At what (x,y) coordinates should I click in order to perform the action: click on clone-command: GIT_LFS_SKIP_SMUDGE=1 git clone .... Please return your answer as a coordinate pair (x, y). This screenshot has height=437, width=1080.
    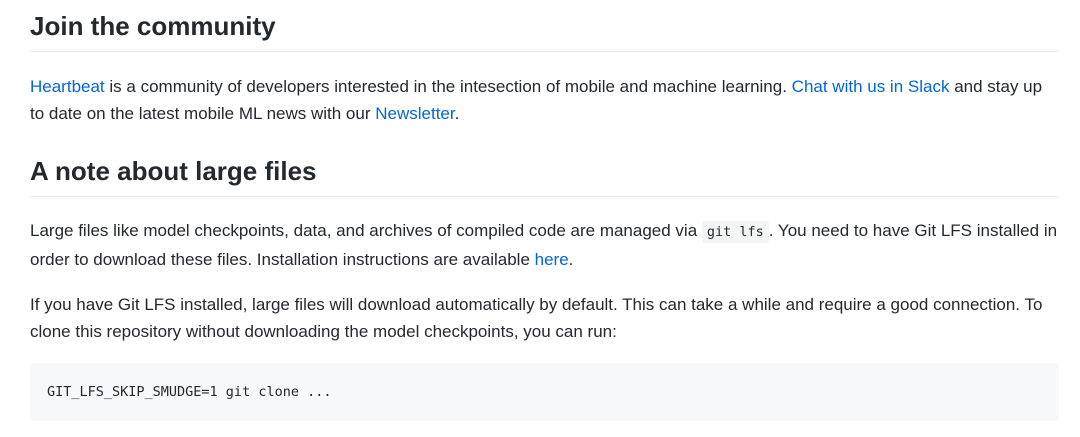
    Looking at the image, I should click on (189, 392).